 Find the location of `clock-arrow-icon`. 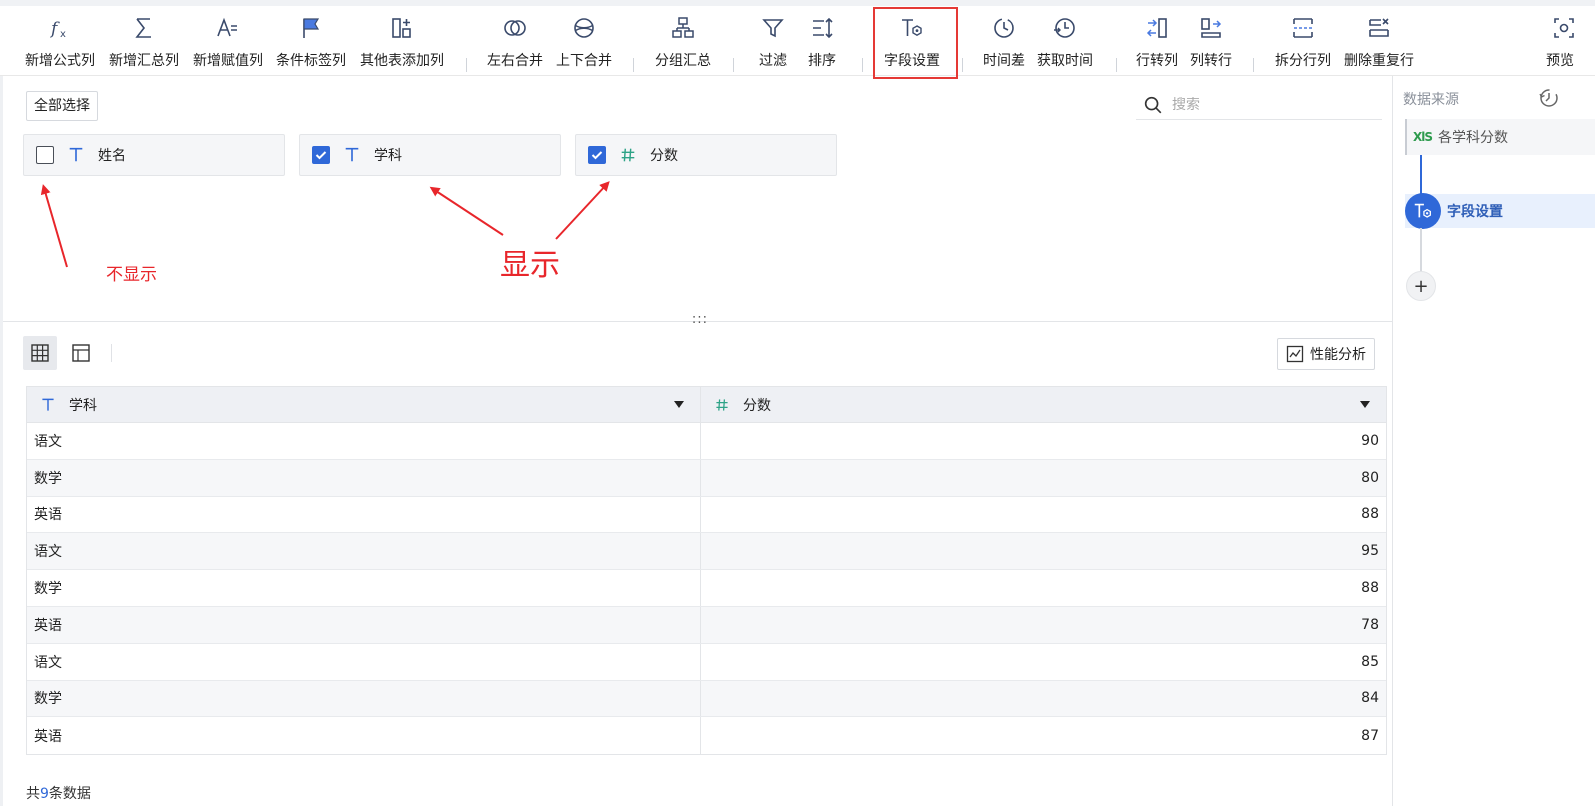

clock-arrow-icon is located at coordinates (1065, 28).